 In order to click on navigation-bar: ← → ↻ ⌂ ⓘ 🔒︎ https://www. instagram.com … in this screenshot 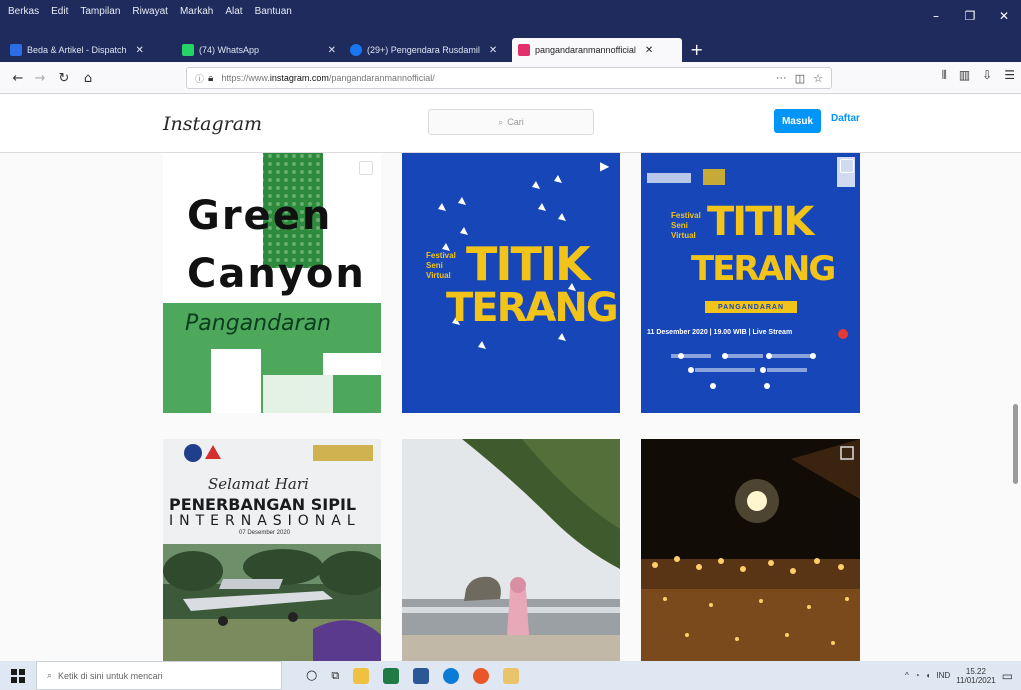, I will do `click(510, 78)`.